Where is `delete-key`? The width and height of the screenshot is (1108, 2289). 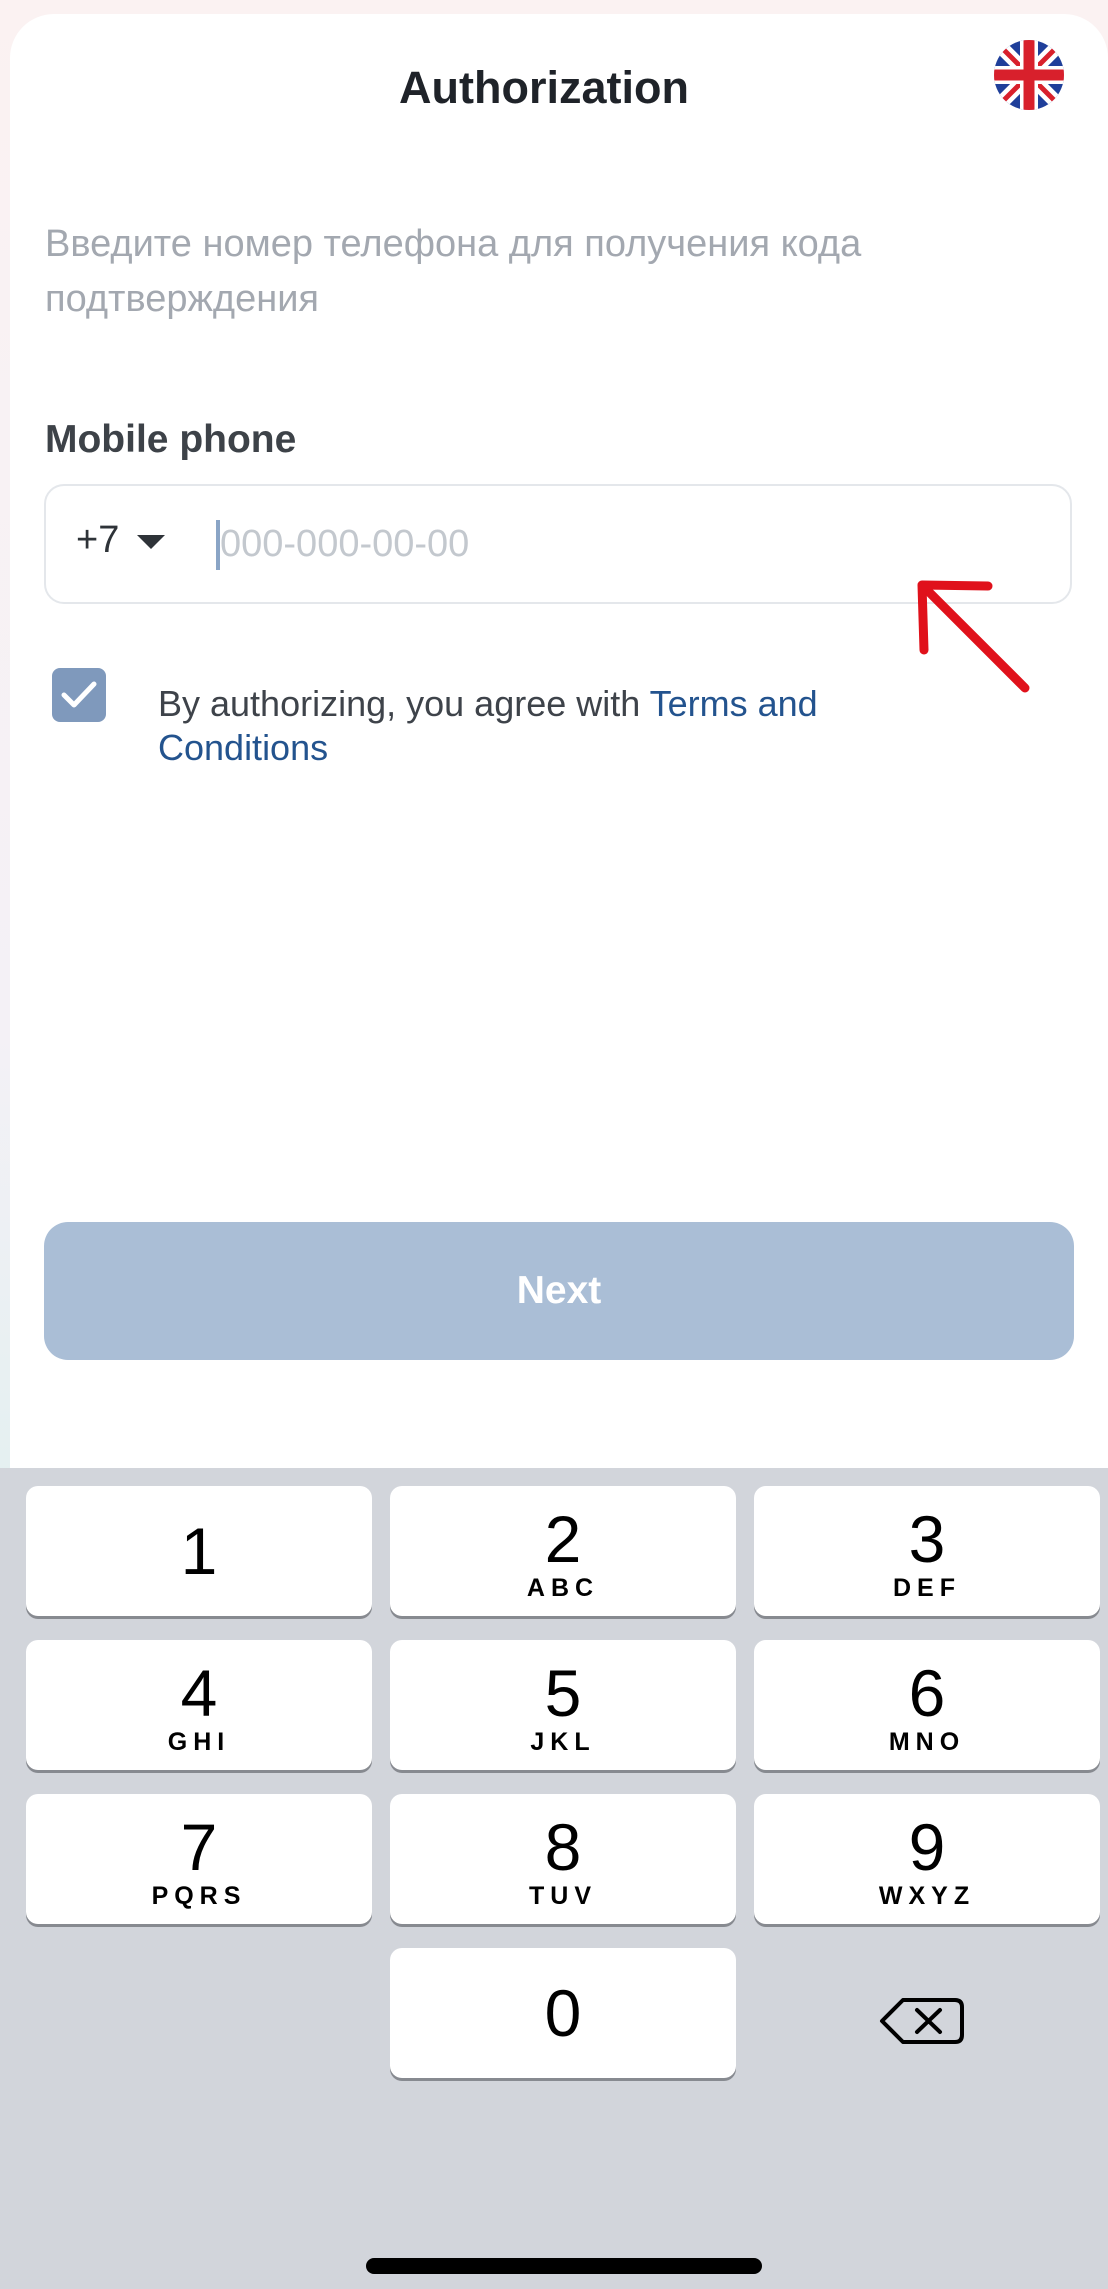
delete-key is located at coordinates (925, 2021).